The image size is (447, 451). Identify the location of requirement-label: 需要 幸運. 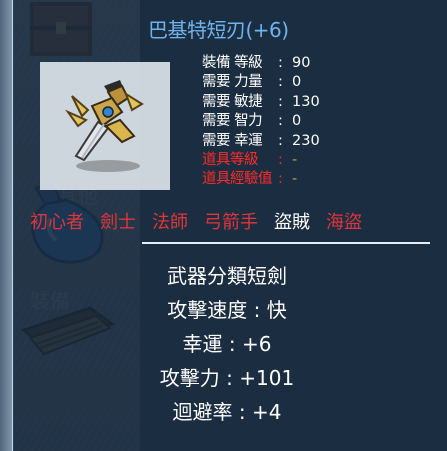
(232, 140).